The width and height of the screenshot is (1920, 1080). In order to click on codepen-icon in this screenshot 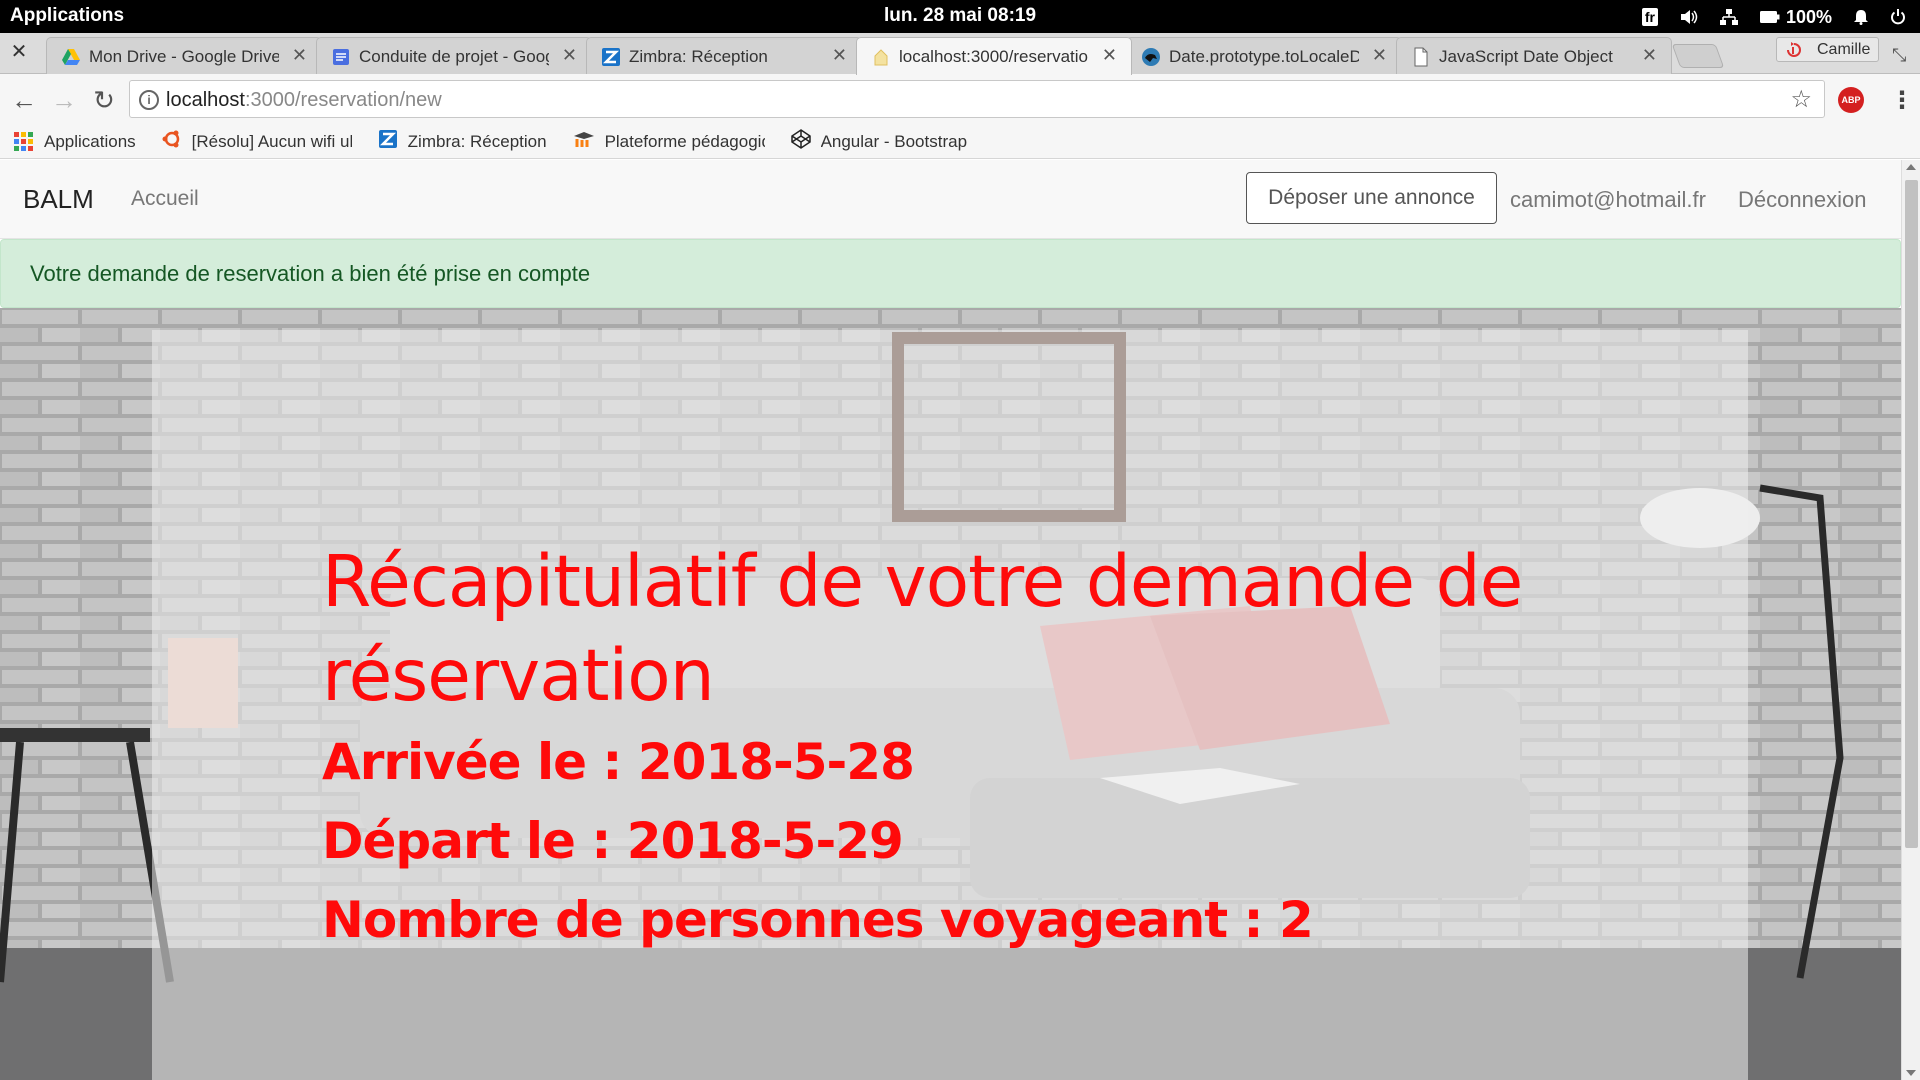, I will do `click(800, 141)`.